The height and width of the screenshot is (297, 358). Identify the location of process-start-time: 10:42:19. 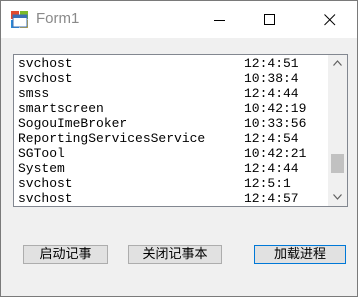
(275, 108).